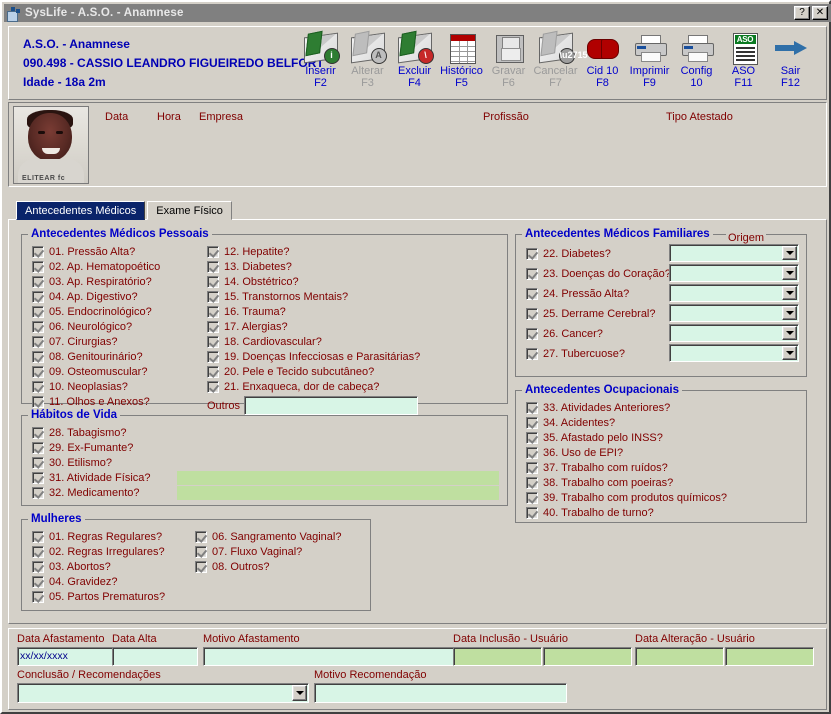  Describe the element at coordinates (598, 274) in the screenshot. I see `checkbox-row-23: 23. Doenças do Coração?` at that location.